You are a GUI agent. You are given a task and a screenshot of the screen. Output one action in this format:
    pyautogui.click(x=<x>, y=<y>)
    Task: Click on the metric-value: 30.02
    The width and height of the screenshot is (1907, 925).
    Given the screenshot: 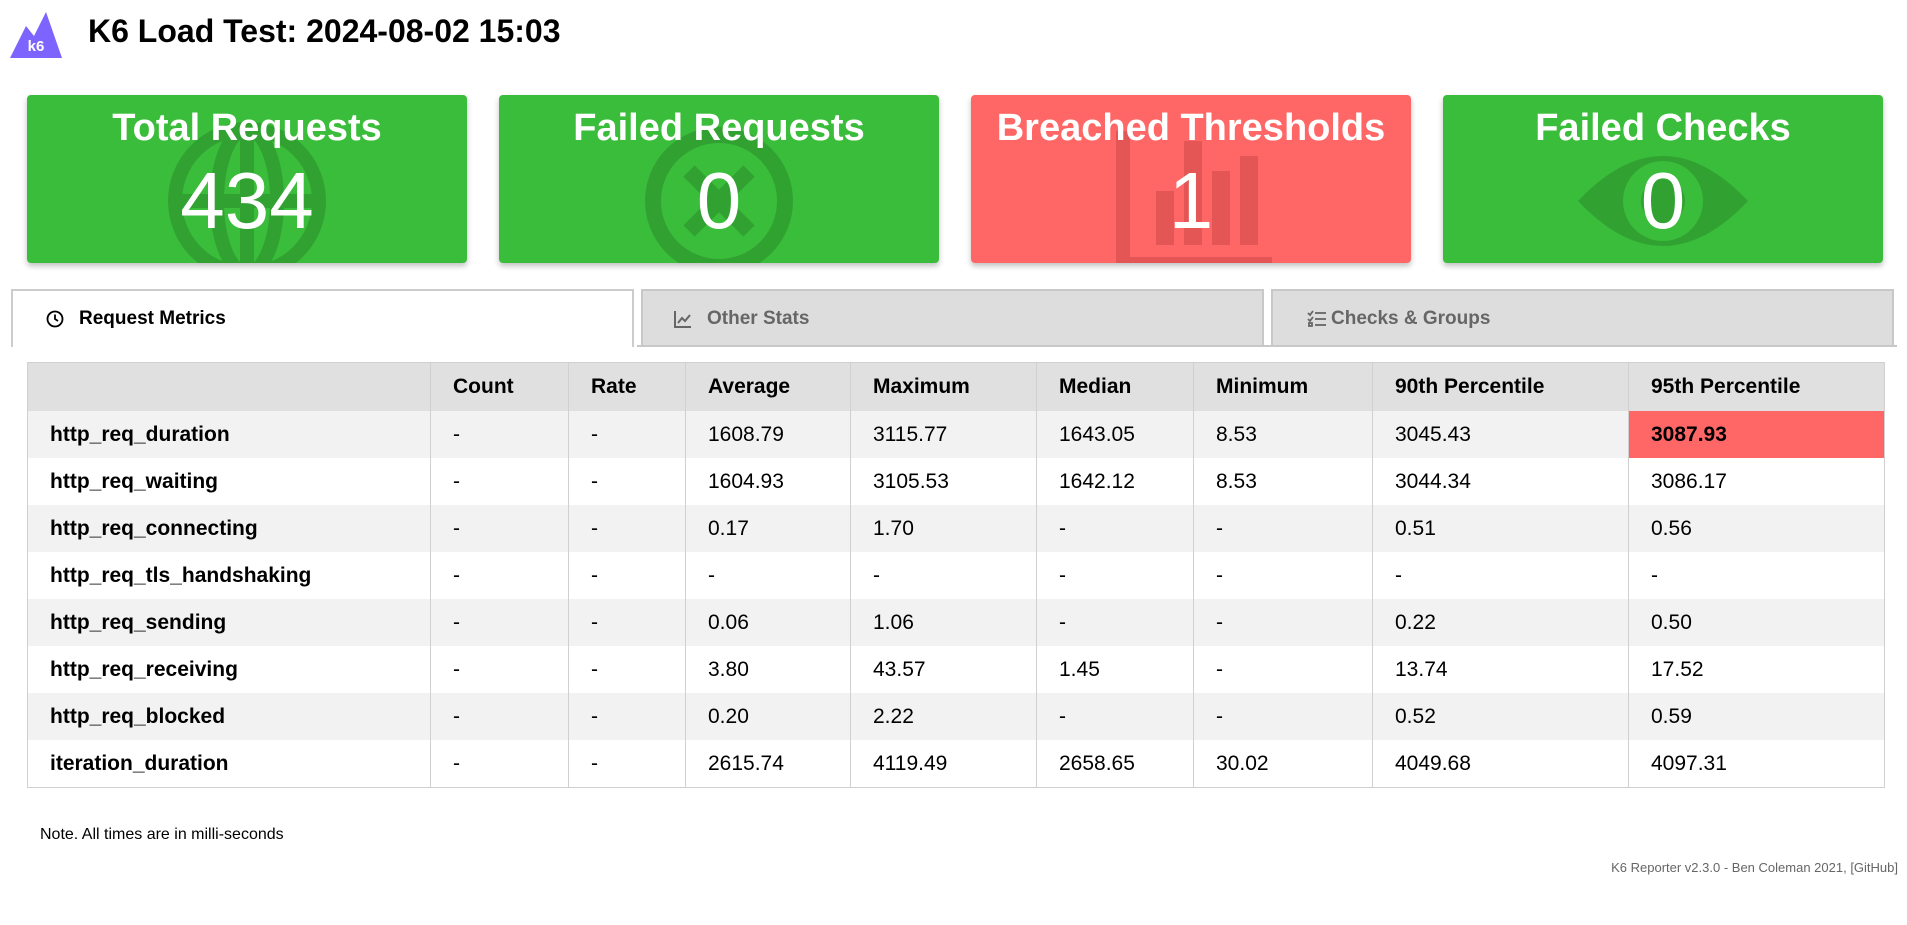 What is the action you would take?
    pyautogui.click(x=1283, y=764)
    